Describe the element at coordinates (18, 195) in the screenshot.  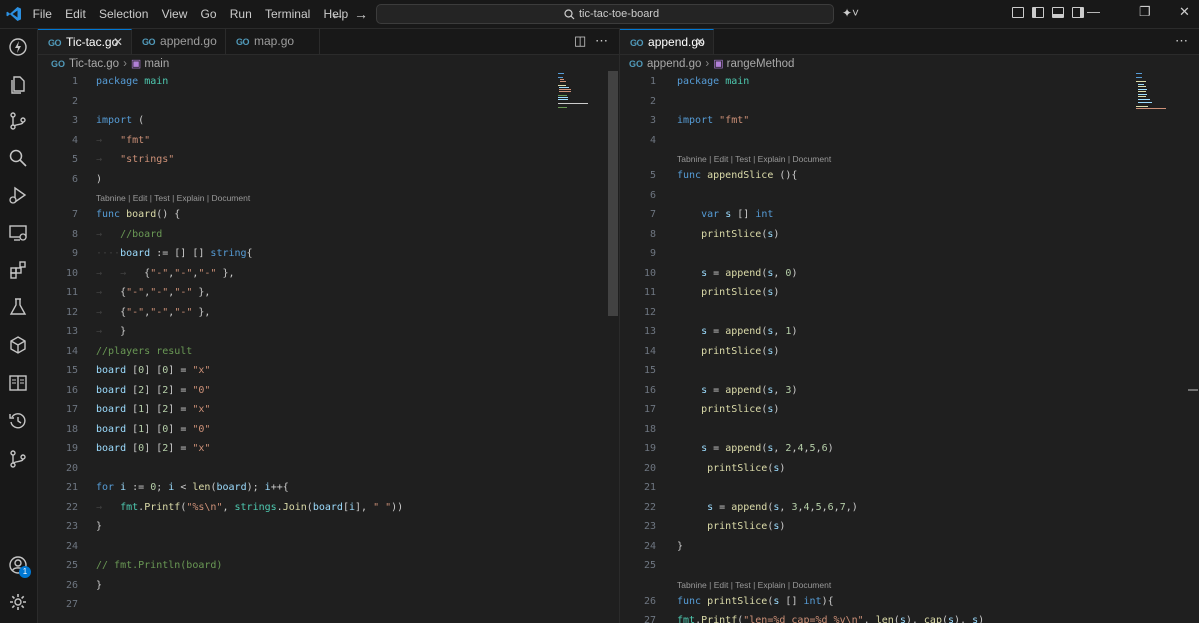
I see `run-debug-icon` at that location.